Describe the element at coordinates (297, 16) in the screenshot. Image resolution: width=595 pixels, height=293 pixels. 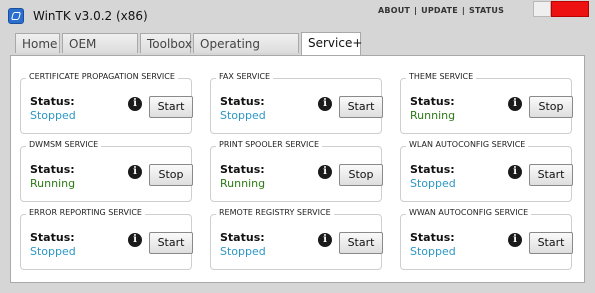
I see `title-bar: WinTK v3.0.2 (x86) ABOUT | UPDATE | STATUS` at that location.